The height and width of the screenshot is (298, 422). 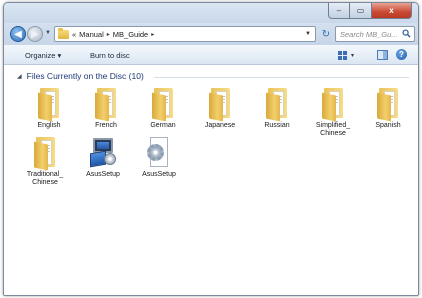 What do you see at coordinates (382, 55) in the screenshot?
I see `preview-pane-button` at bounding box center [382, 55].